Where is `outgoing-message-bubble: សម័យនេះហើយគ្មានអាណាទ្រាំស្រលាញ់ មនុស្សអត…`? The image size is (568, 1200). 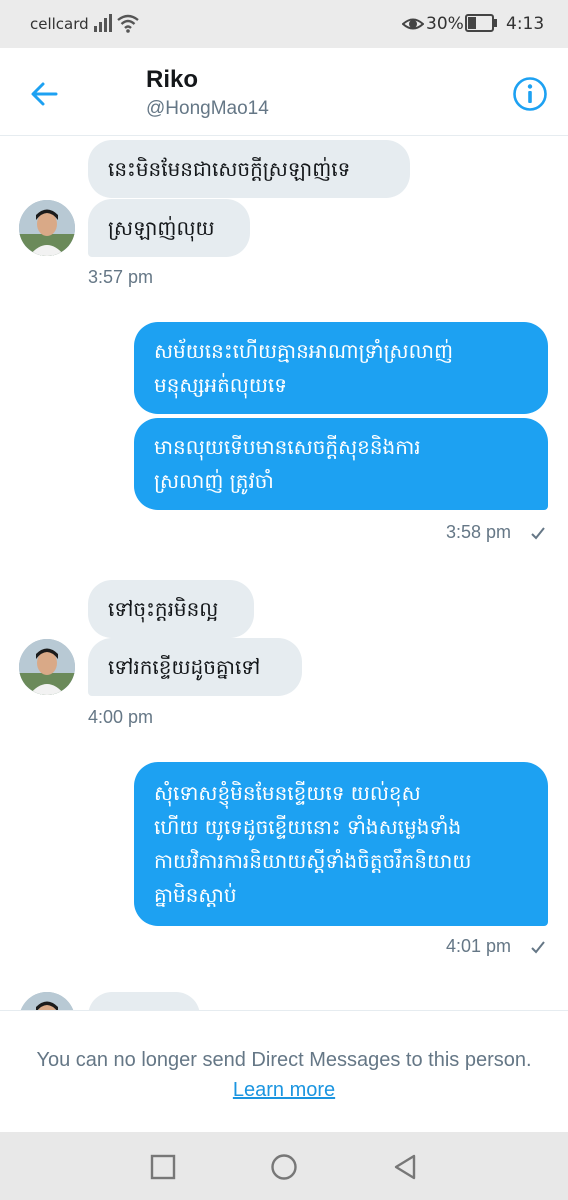
outgoing-message-bubble: សម័យនេះហើយគ្មានអាណាទ្រាំស្រលាញ់ មនុស្សអត… is located at coordinates (341, 368).